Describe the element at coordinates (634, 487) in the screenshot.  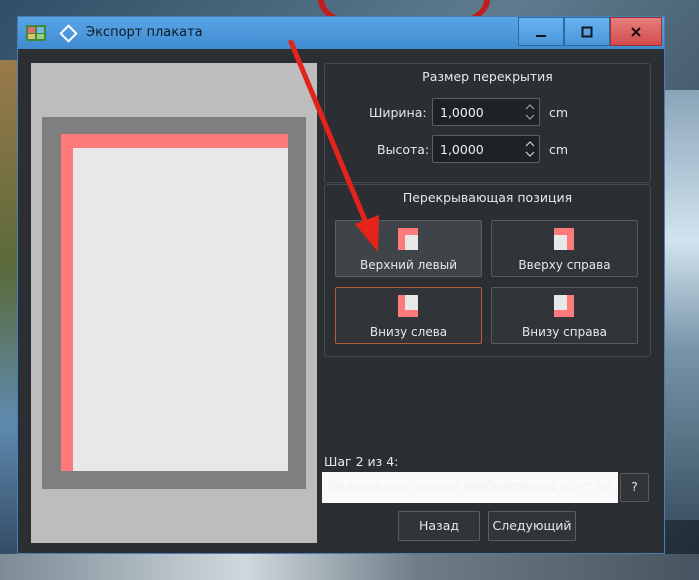
I see `help-button: ?` at that location.